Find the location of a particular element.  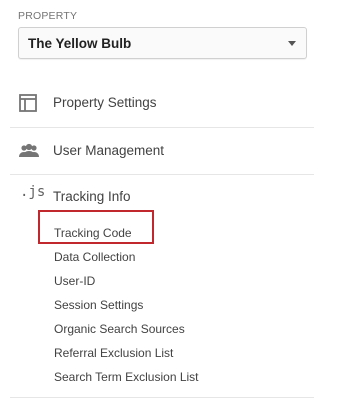

menu-item-user-management: User Management is located at coordinates (162, 151).